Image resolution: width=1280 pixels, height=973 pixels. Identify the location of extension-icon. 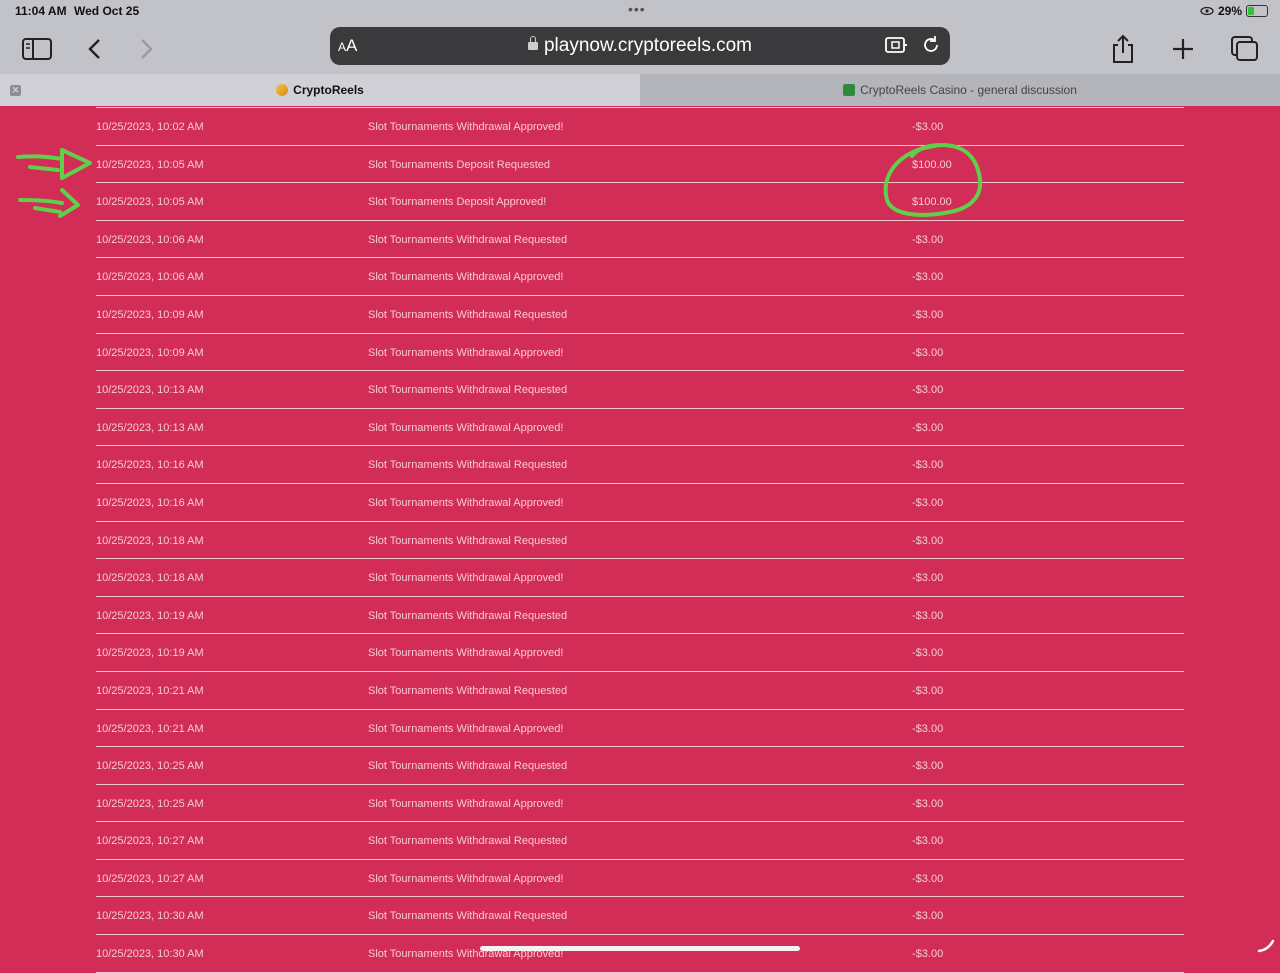
(896, 47).